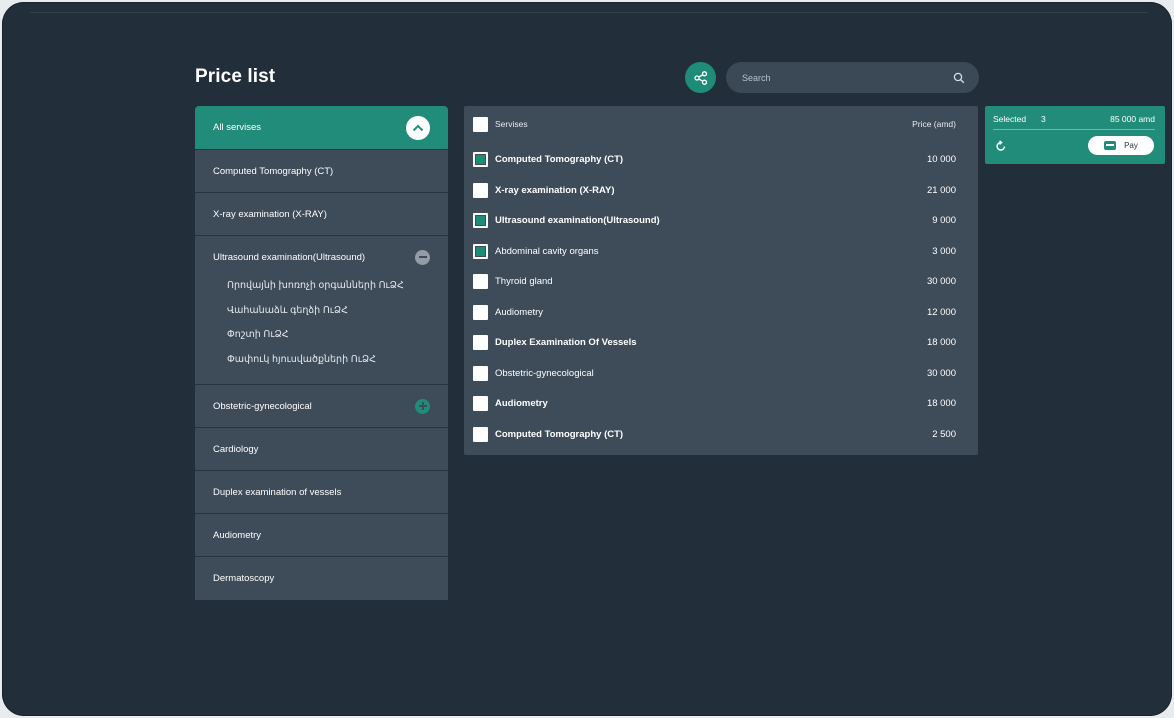  Describe the element at coordinates (1121, 145) in the screenshot. I see `pay-button: Pay` at that location.